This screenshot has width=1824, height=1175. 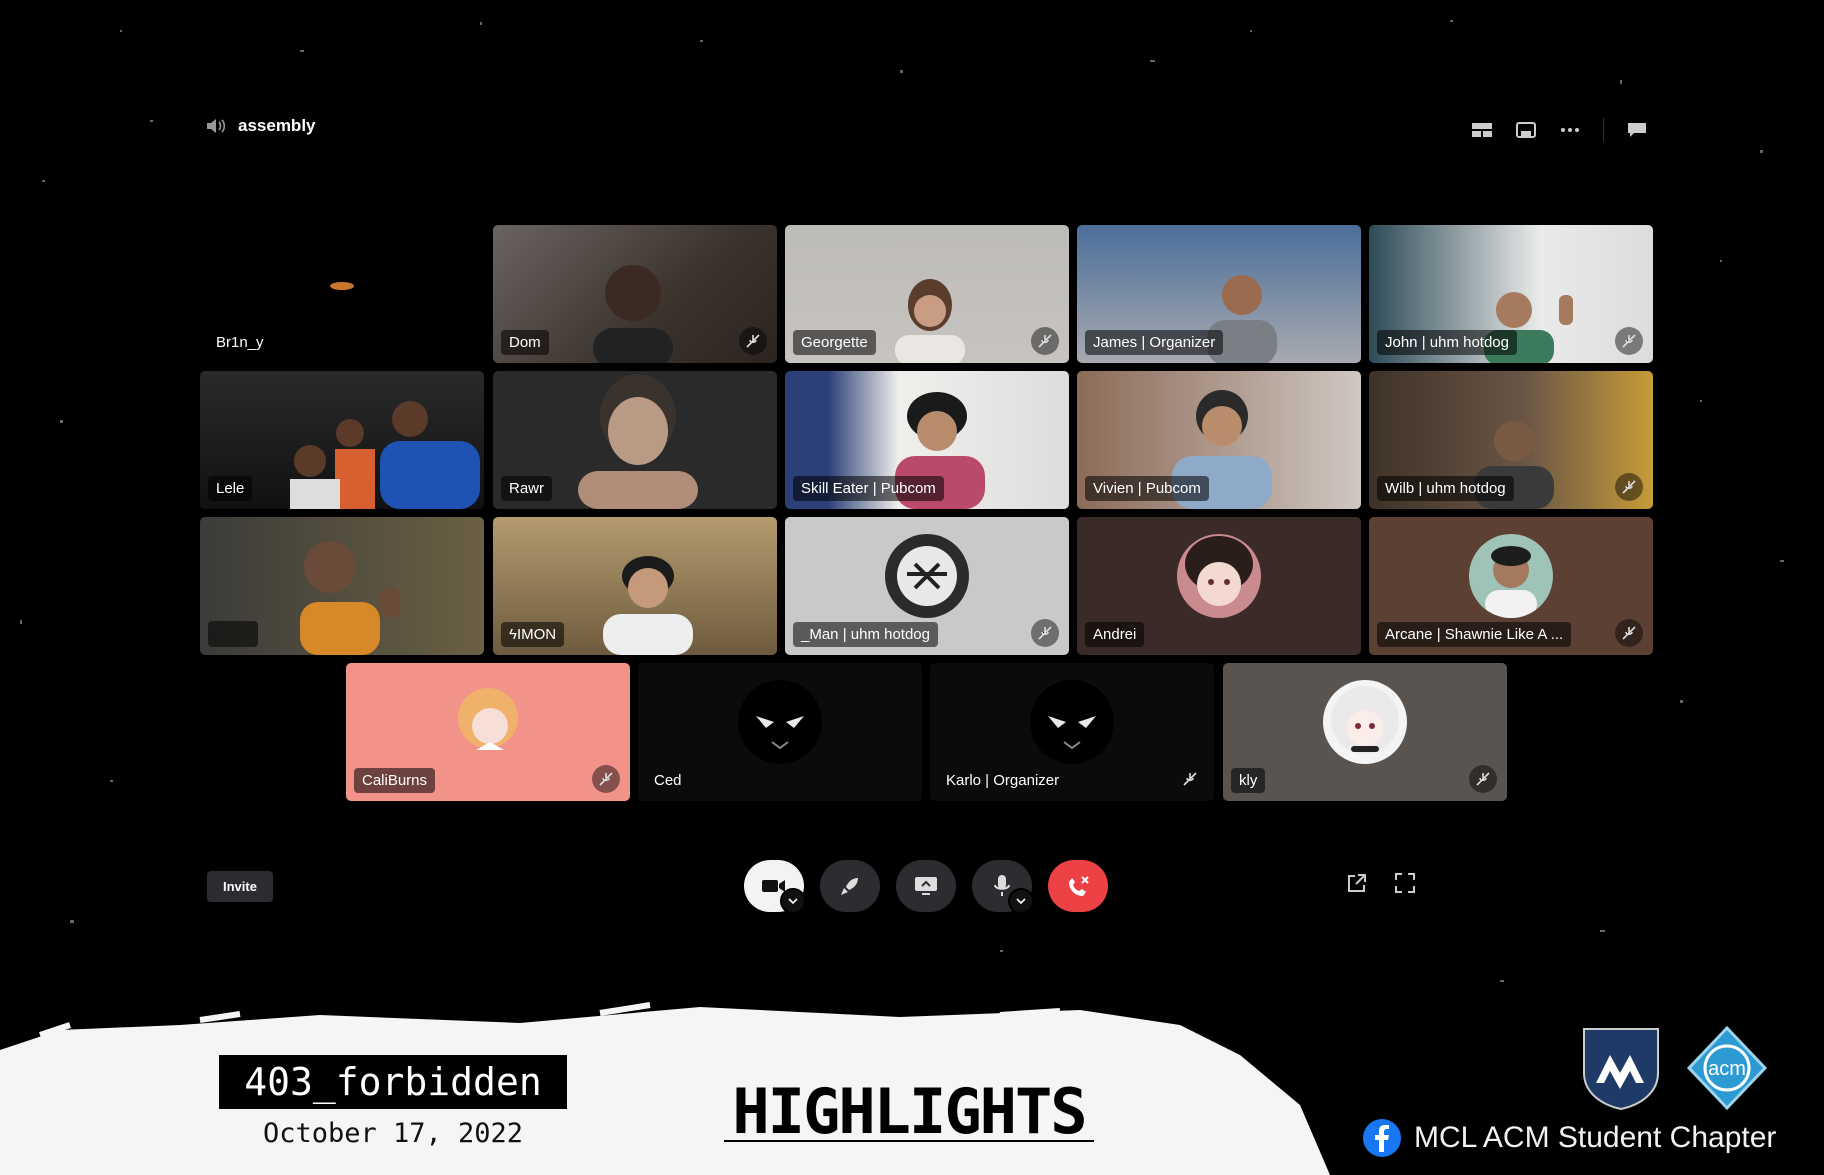 I want to click on participant-tile: Lele, so click(x=342, y=440).